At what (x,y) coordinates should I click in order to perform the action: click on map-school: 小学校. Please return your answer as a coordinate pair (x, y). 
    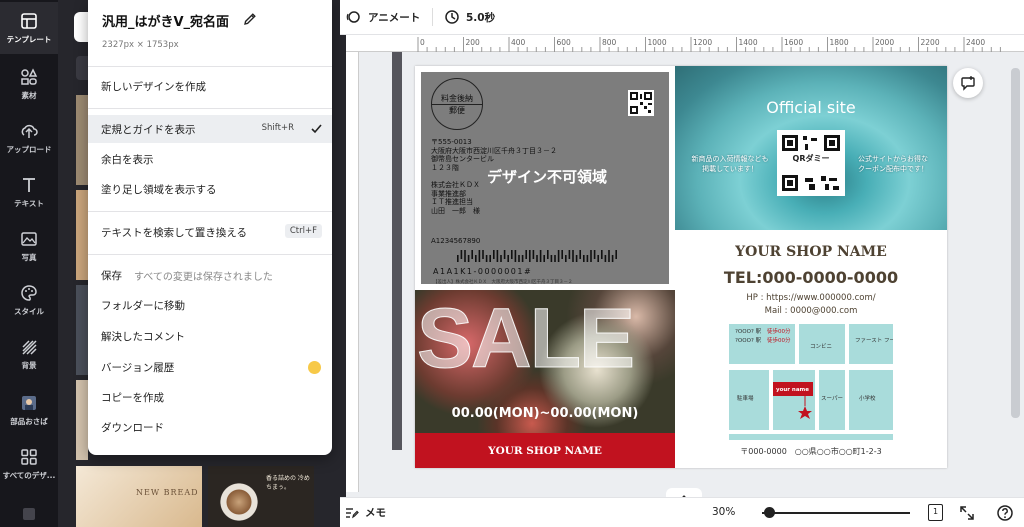
    Looking at the image, I should click on (867, 398).